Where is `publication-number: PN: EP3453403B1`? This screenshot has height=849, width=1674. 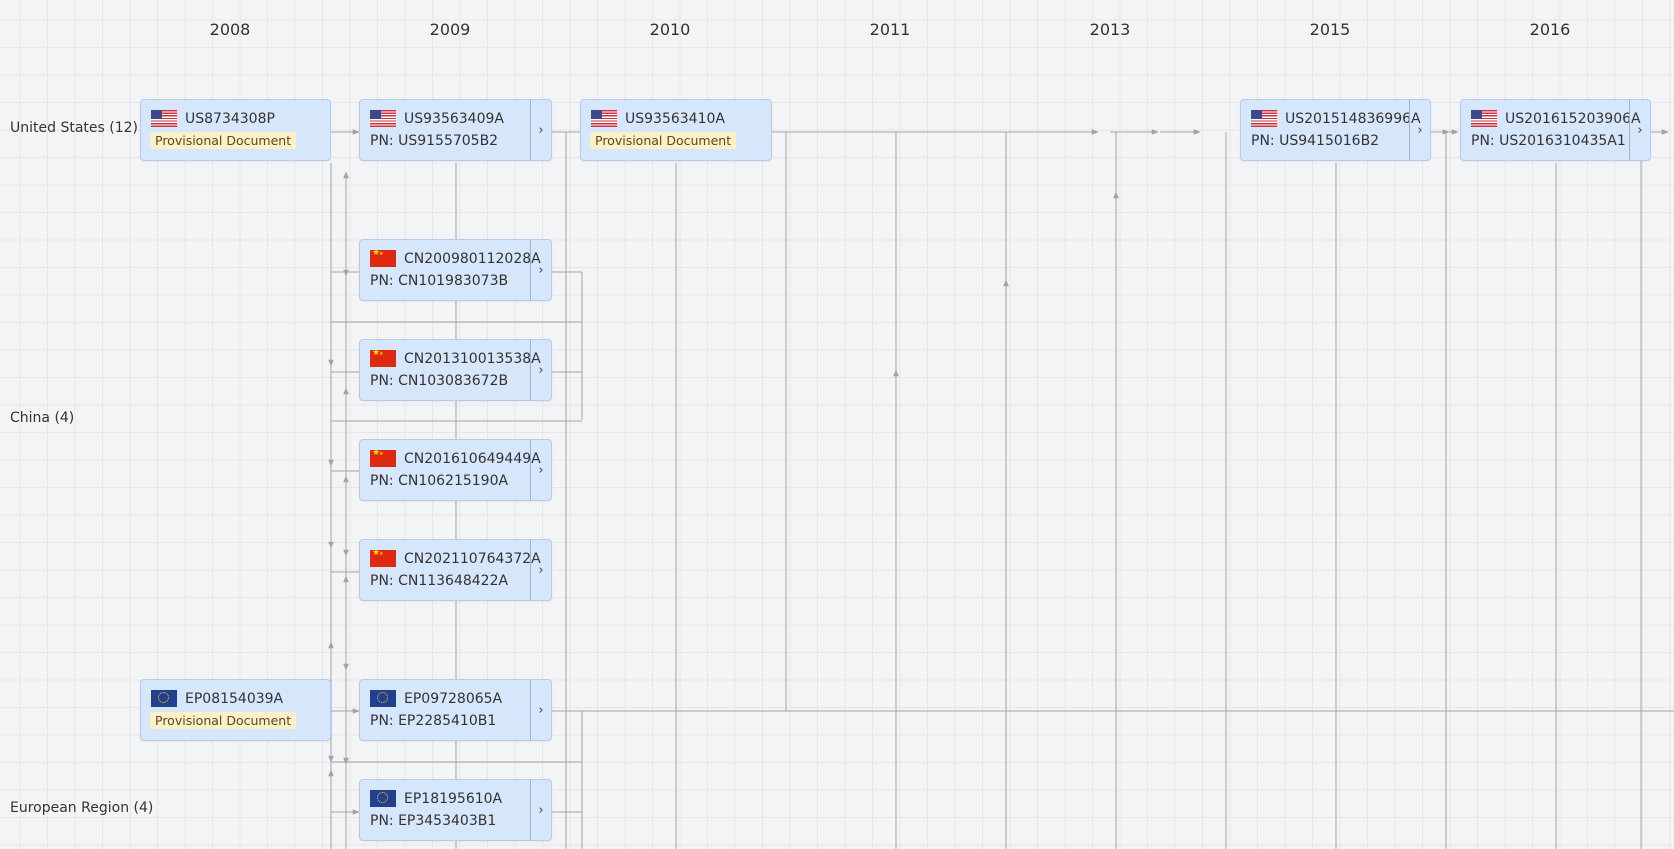
publication-number: PN: EP3453403B1 is located at coordinates (433, 821).